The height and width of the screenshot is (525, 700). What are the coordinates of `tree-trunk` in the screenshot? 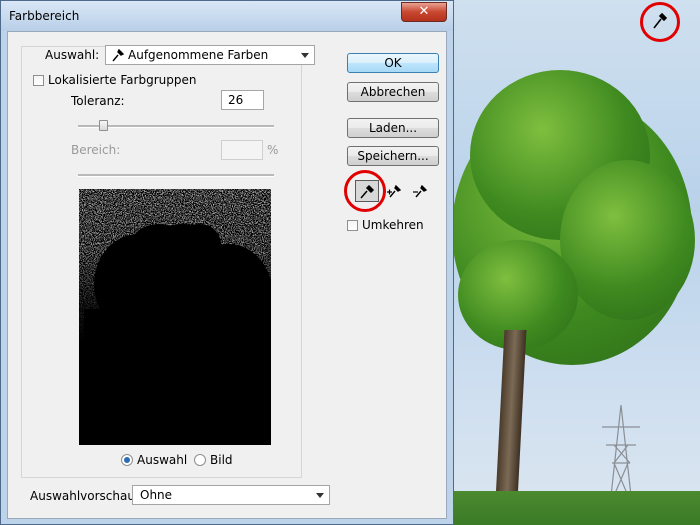 It's located at (511, 415).